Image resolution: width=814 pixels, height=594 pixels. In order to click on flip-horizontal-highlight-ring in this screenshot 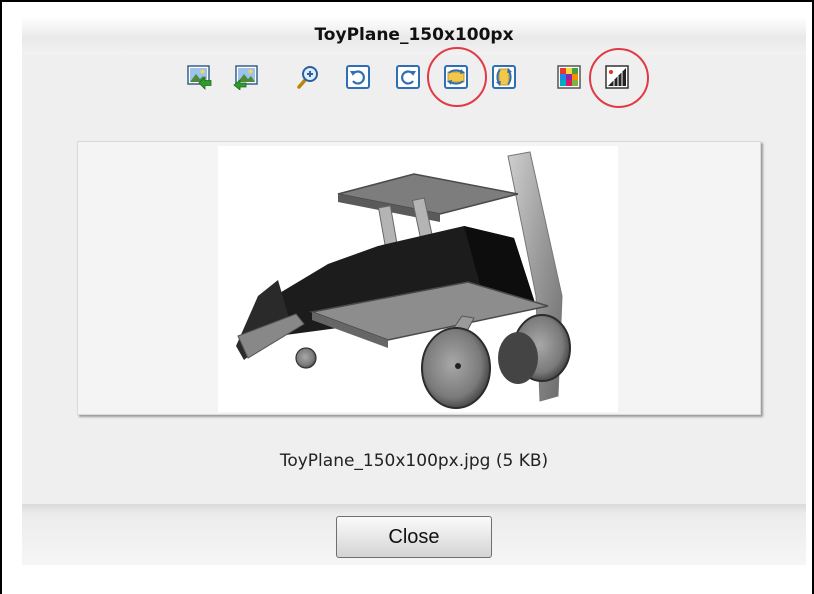, I will do `click(457, 77)`.